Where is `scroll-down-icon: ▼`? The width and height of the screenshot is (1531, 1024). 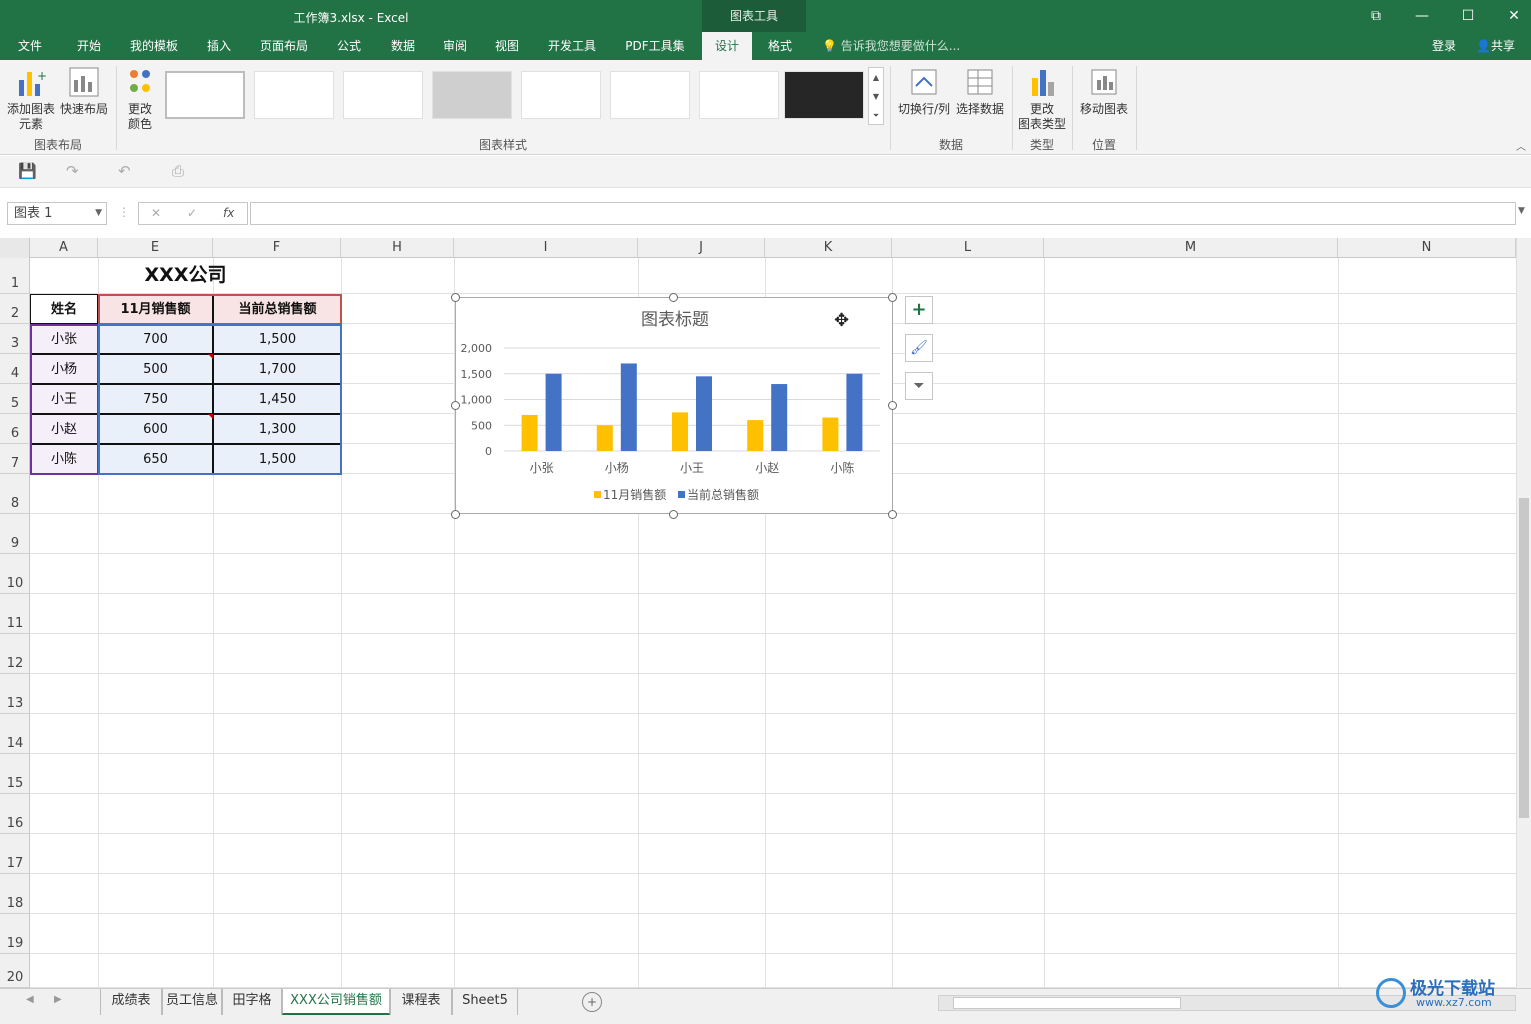 scroll-down-icon: ▼ is located at coordinates (876, 96).